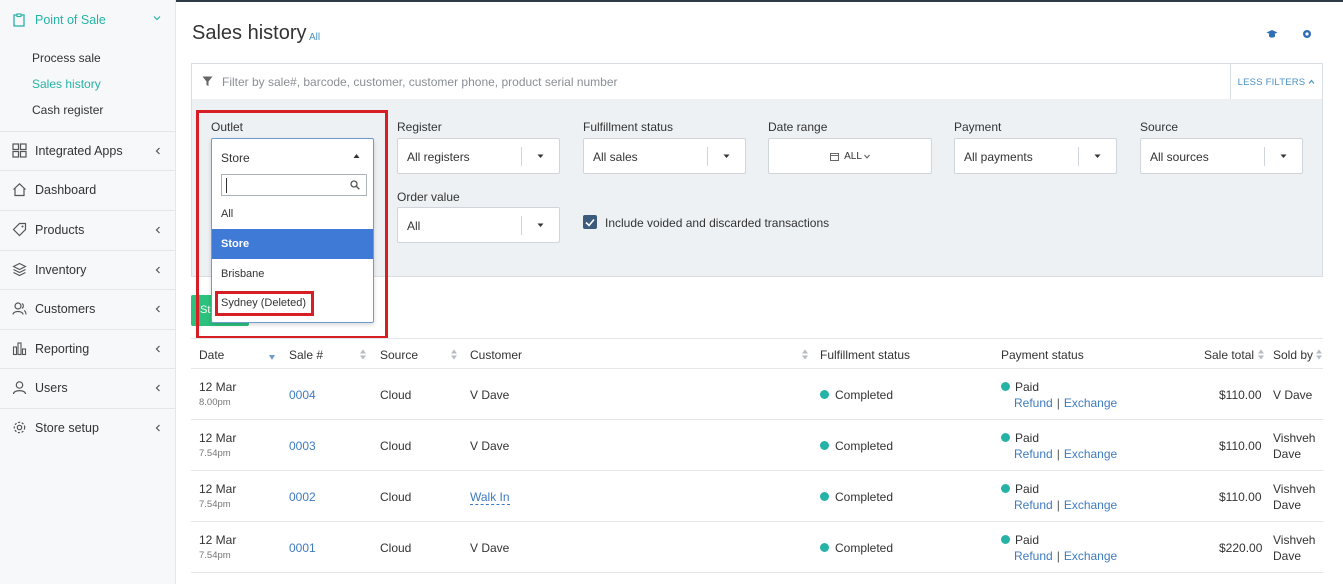 Image resolution: width=1343 pixels, height=584 pixels. Describe the element at coordinates (478, 156) in the screenshot. I see `register-select: All registers` at that location.